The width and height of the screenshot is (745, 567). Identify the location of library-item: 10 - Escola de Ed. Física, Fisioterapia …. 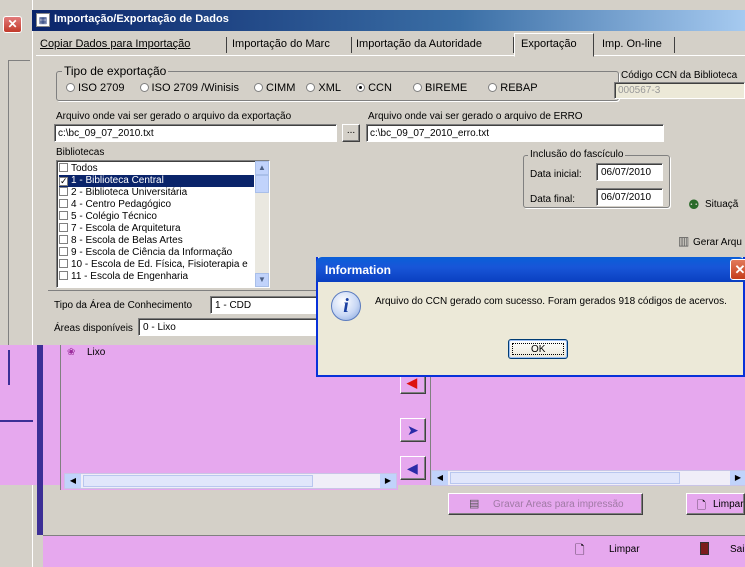
(156, 265).